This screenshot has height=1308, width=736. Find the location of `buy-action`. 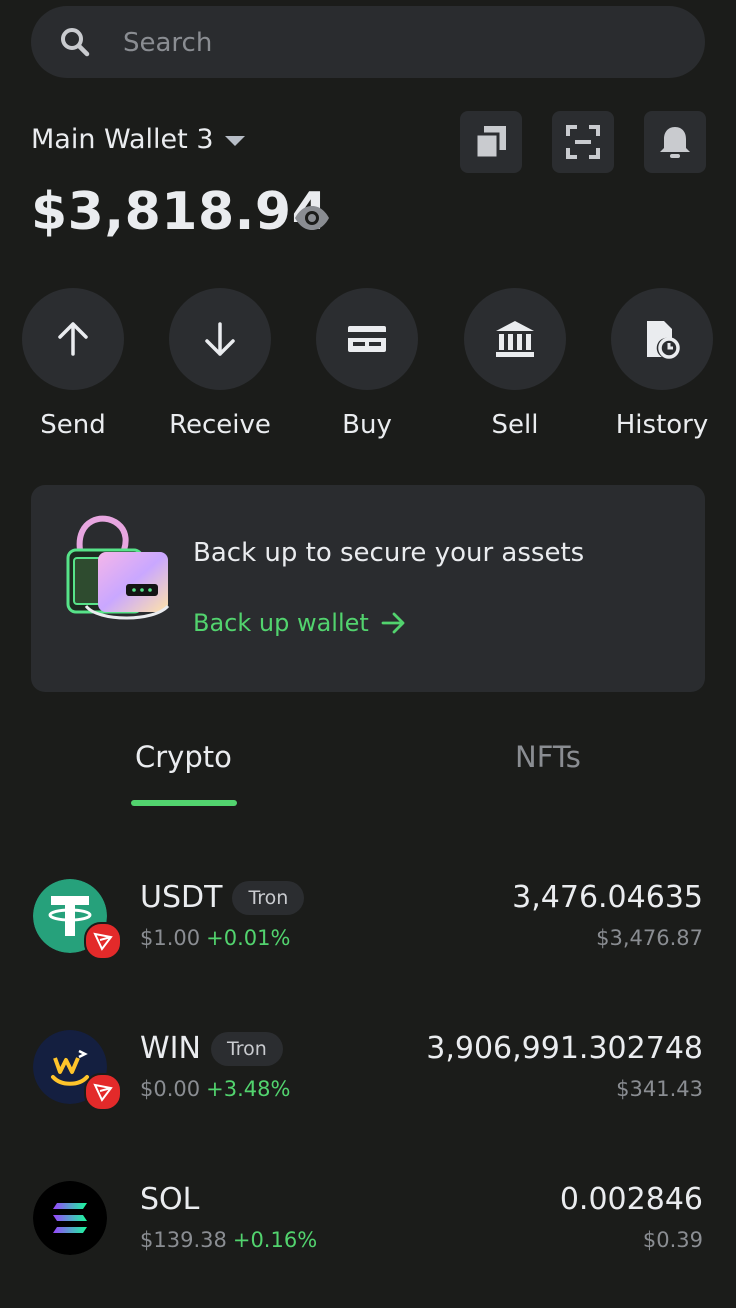

buy-action is located at coordinates (367, 339).